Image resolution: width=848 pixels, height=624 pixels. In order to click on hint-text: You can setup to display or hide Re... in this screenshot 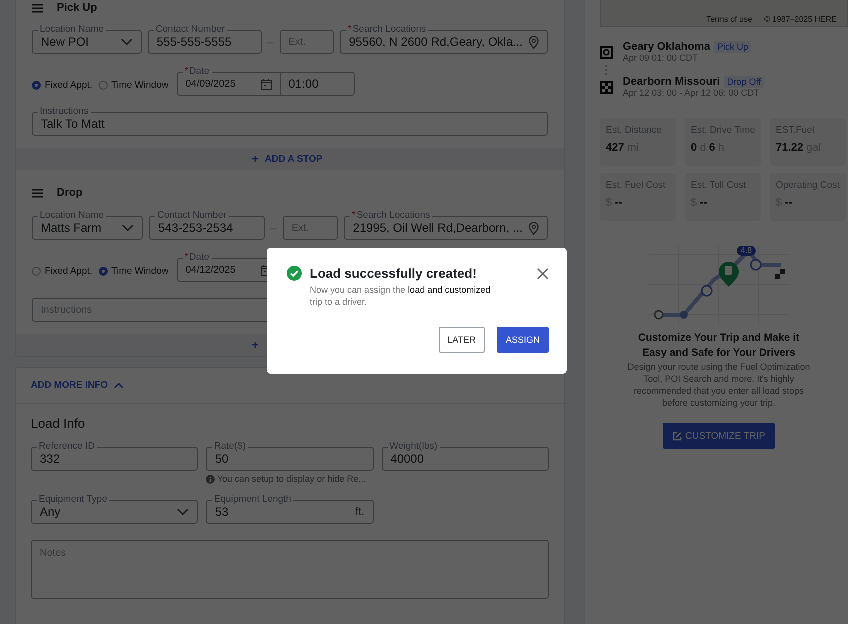, I will do `click(291, 479)`.